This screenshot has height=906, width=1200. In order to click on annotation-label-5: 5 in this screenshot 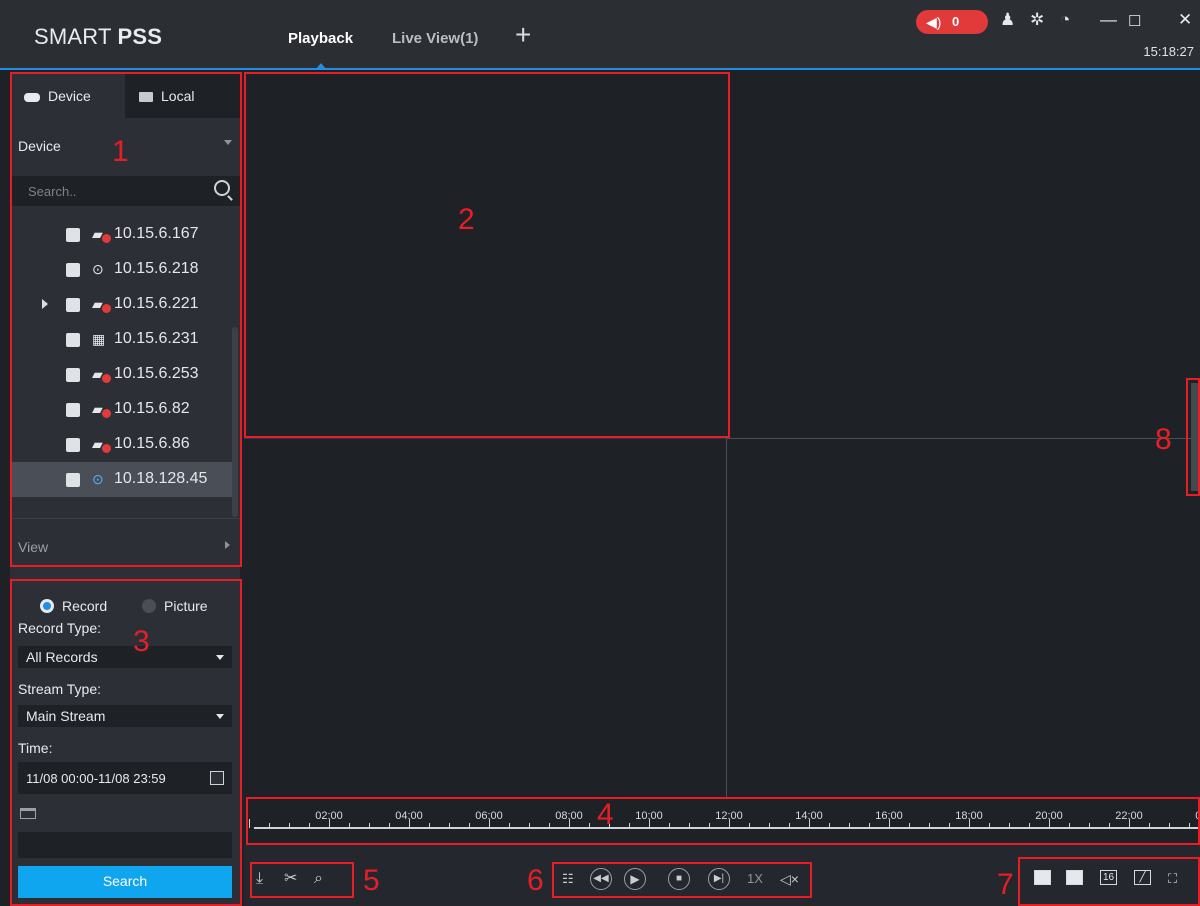, I will do `click(371, 880)`.